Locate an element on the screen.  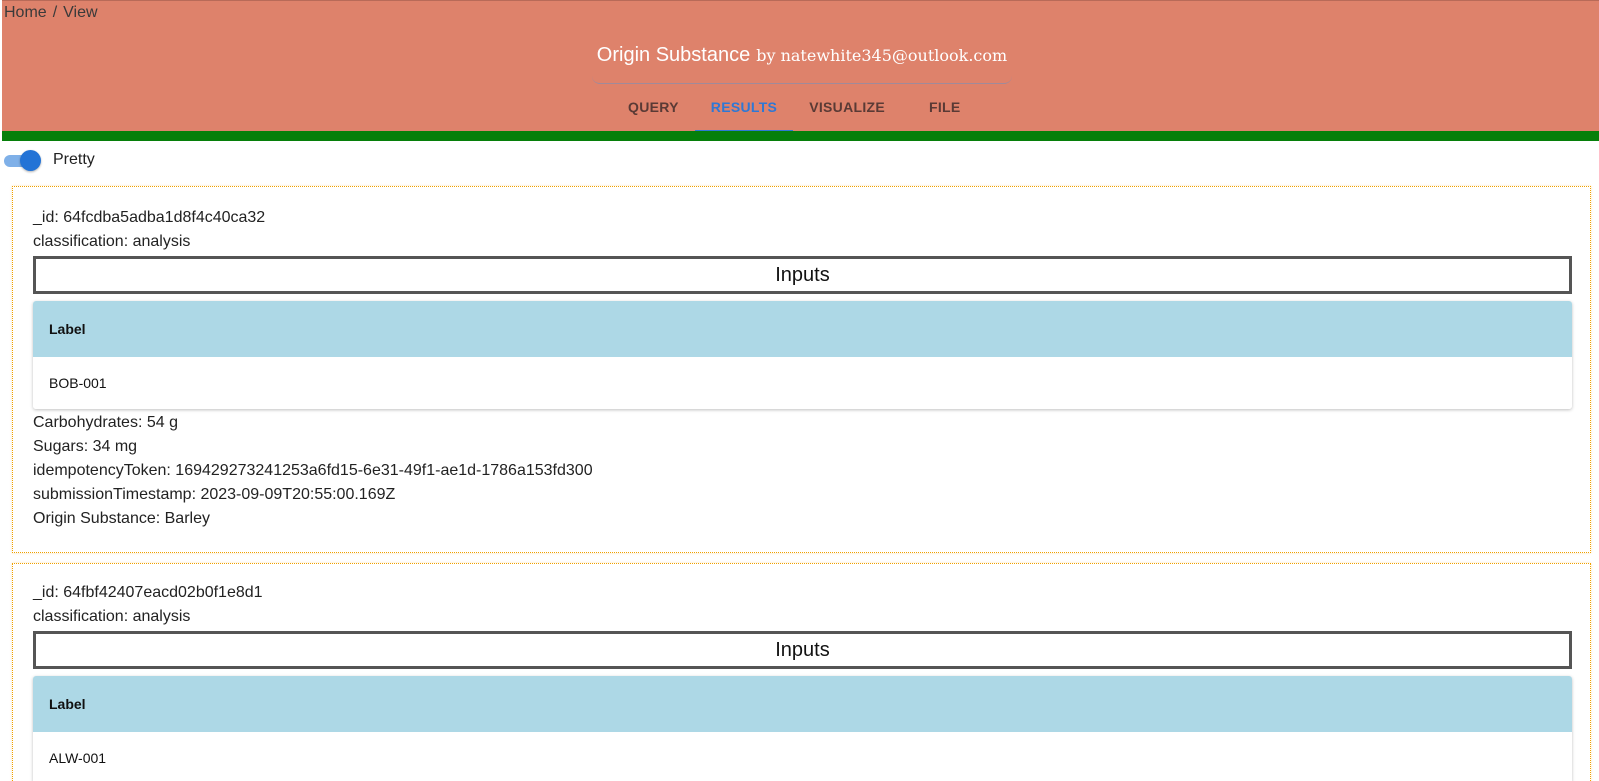
field-carbohydrates: Carbohydrates: 54 g is located at coordinates (105, 422).